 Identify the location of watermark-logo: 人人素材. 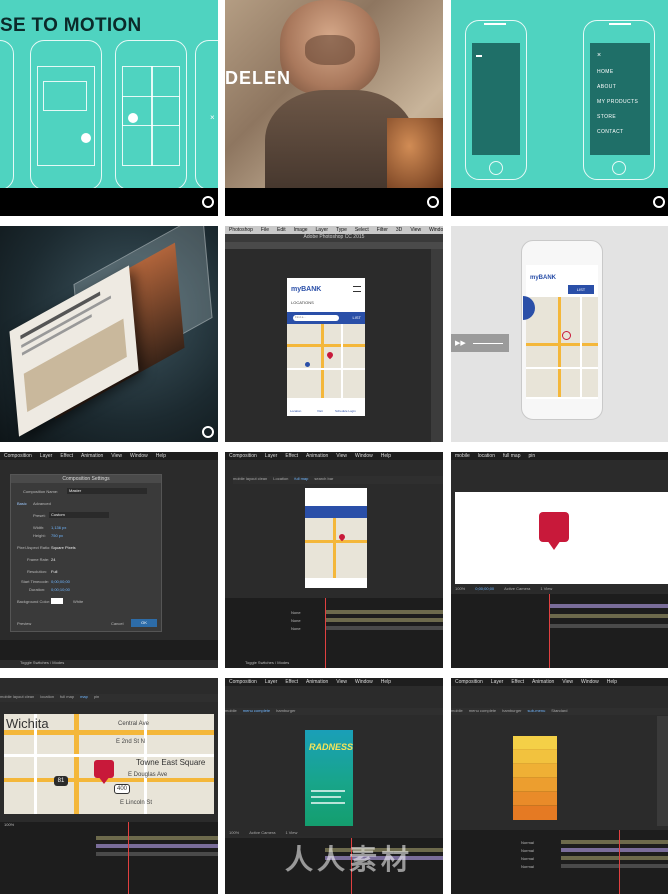
(349, 859).